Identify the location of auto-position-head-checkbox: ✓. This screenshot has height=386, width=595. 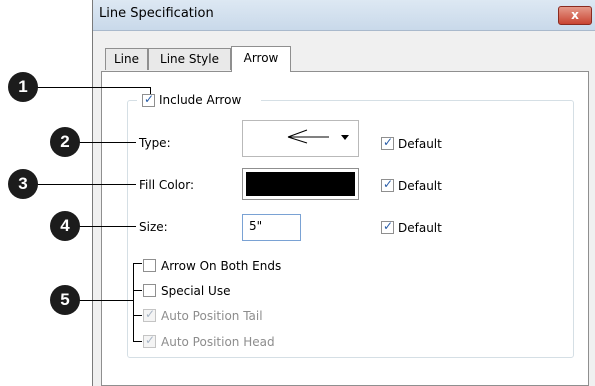
(149, 340).